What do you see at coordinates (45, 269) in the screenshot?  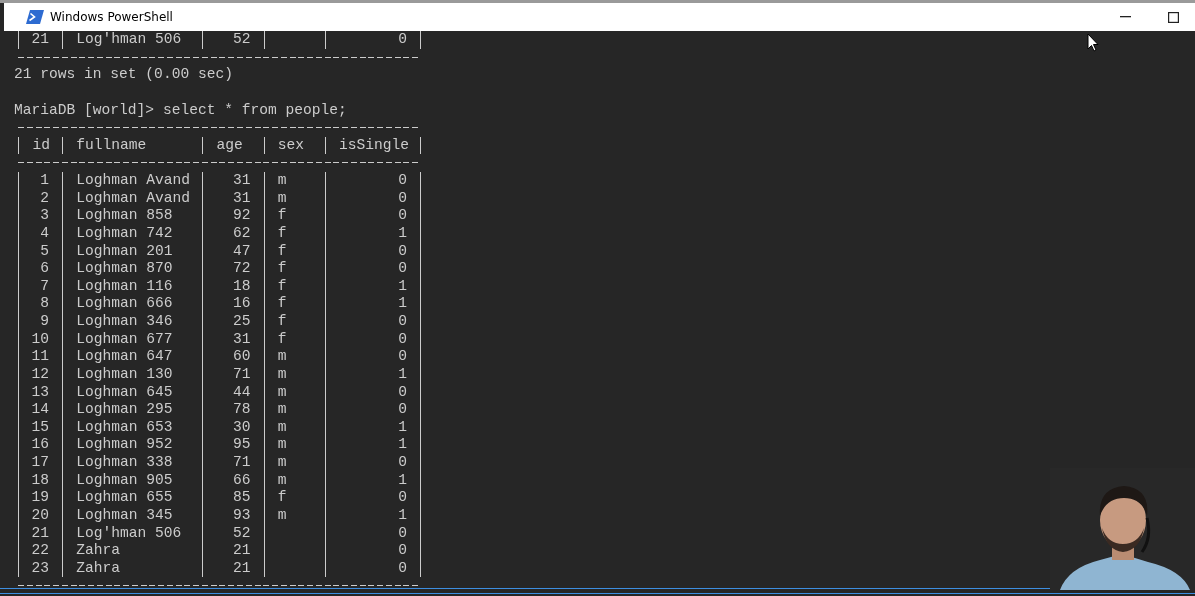 I see `table-cell: 6` at bounding box center [45, 269].